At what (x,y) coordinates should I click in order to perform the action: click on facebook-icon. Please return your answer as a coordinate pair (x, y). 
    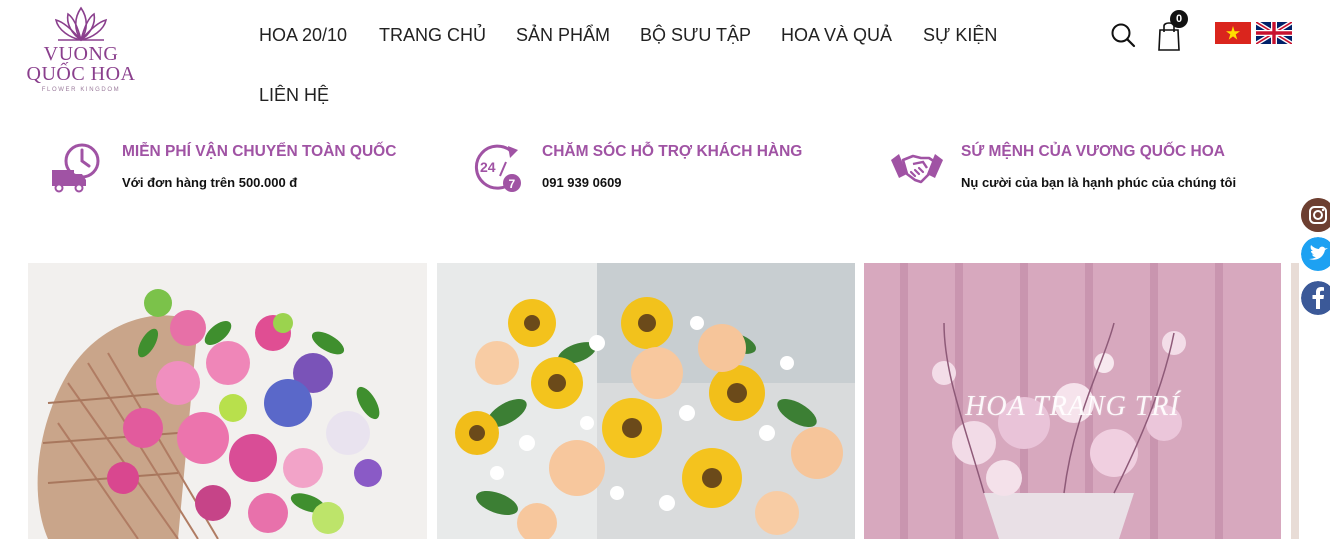
    Looking at the image, I should click on (1315, 298).